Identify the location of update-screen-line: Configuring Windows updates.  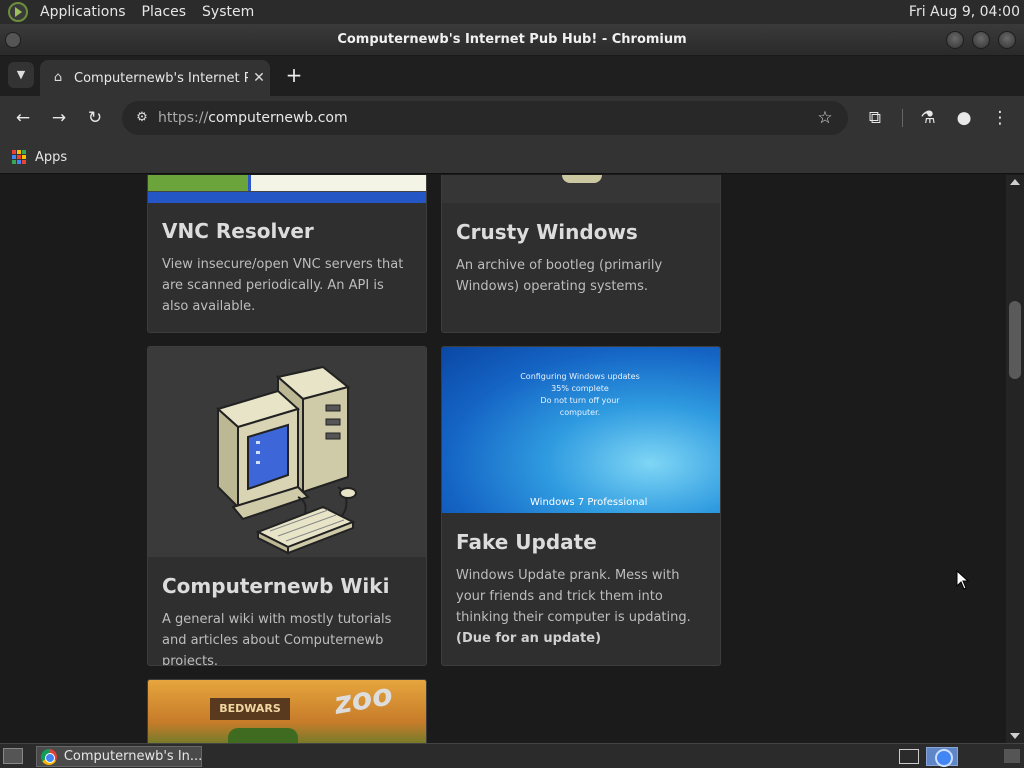
(580, 376).